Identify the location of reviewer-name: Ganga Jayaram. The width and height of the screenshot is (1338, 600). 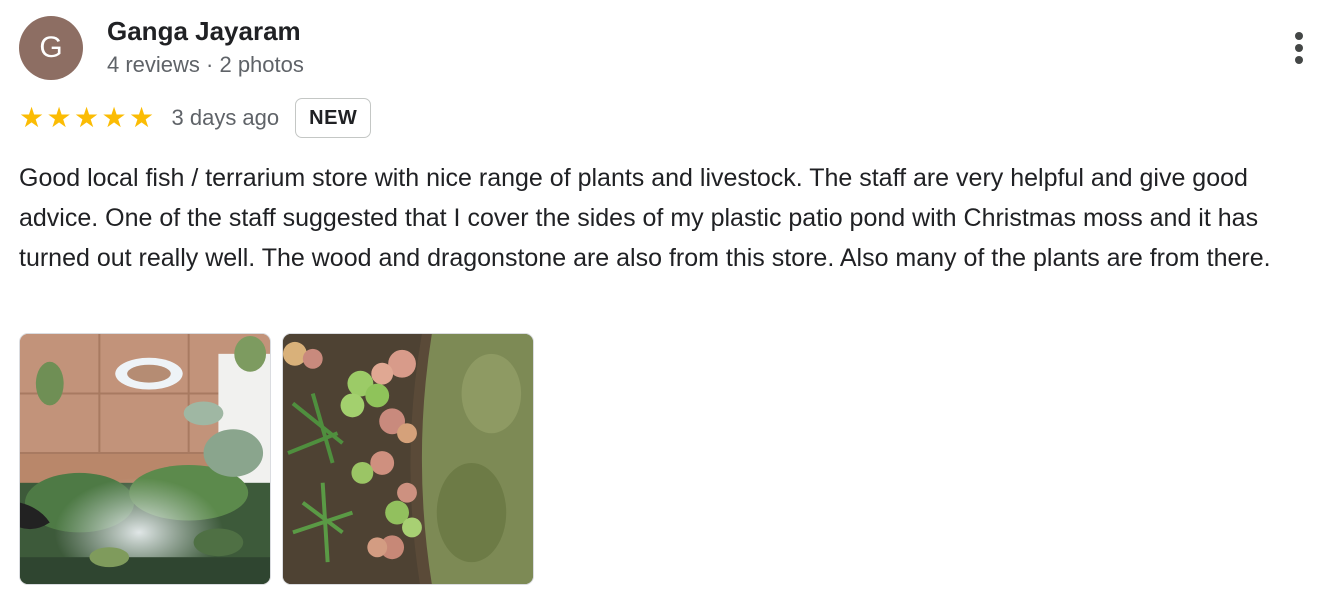
(204, 31).